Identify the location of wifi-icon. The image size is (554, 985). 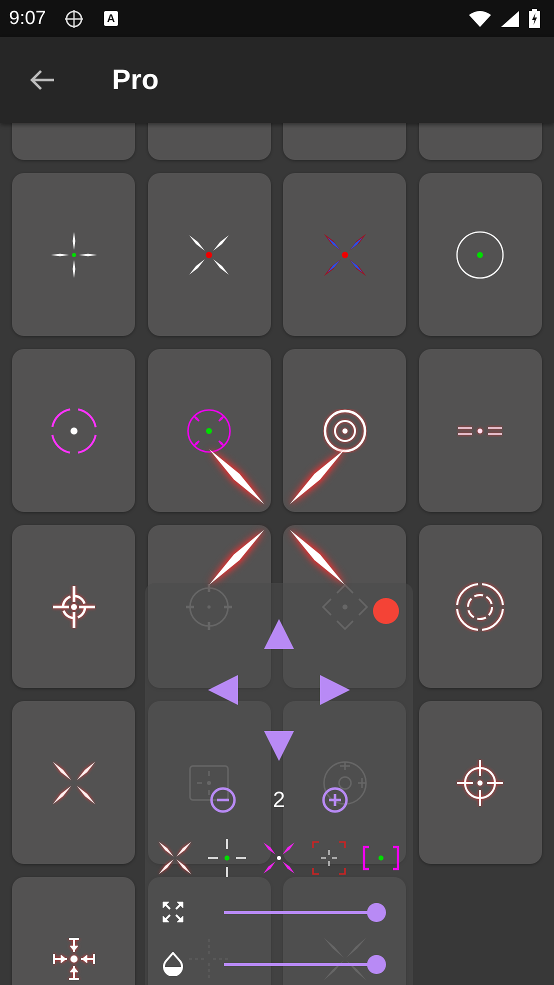
(480, 18).